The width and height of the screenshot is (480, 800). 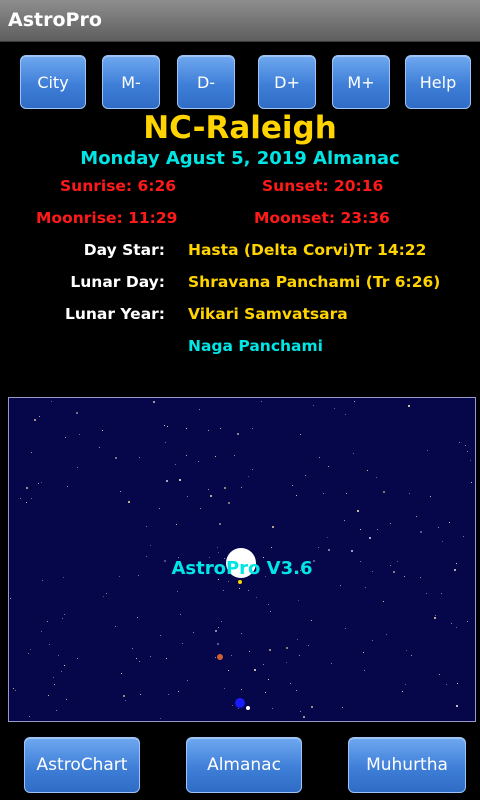 What do you see at coordinates (248, 708) in the screenshot?
I see `star-white-dot` at bounding box center [248, 708].